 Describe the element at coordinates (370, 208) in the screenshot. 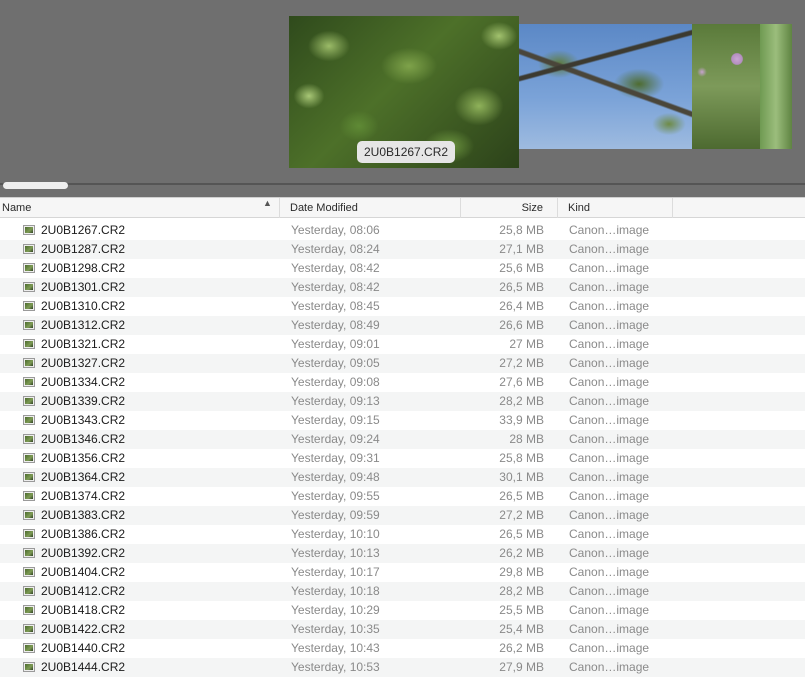

I see `column-header-date-modified: Date Modified` at that location.